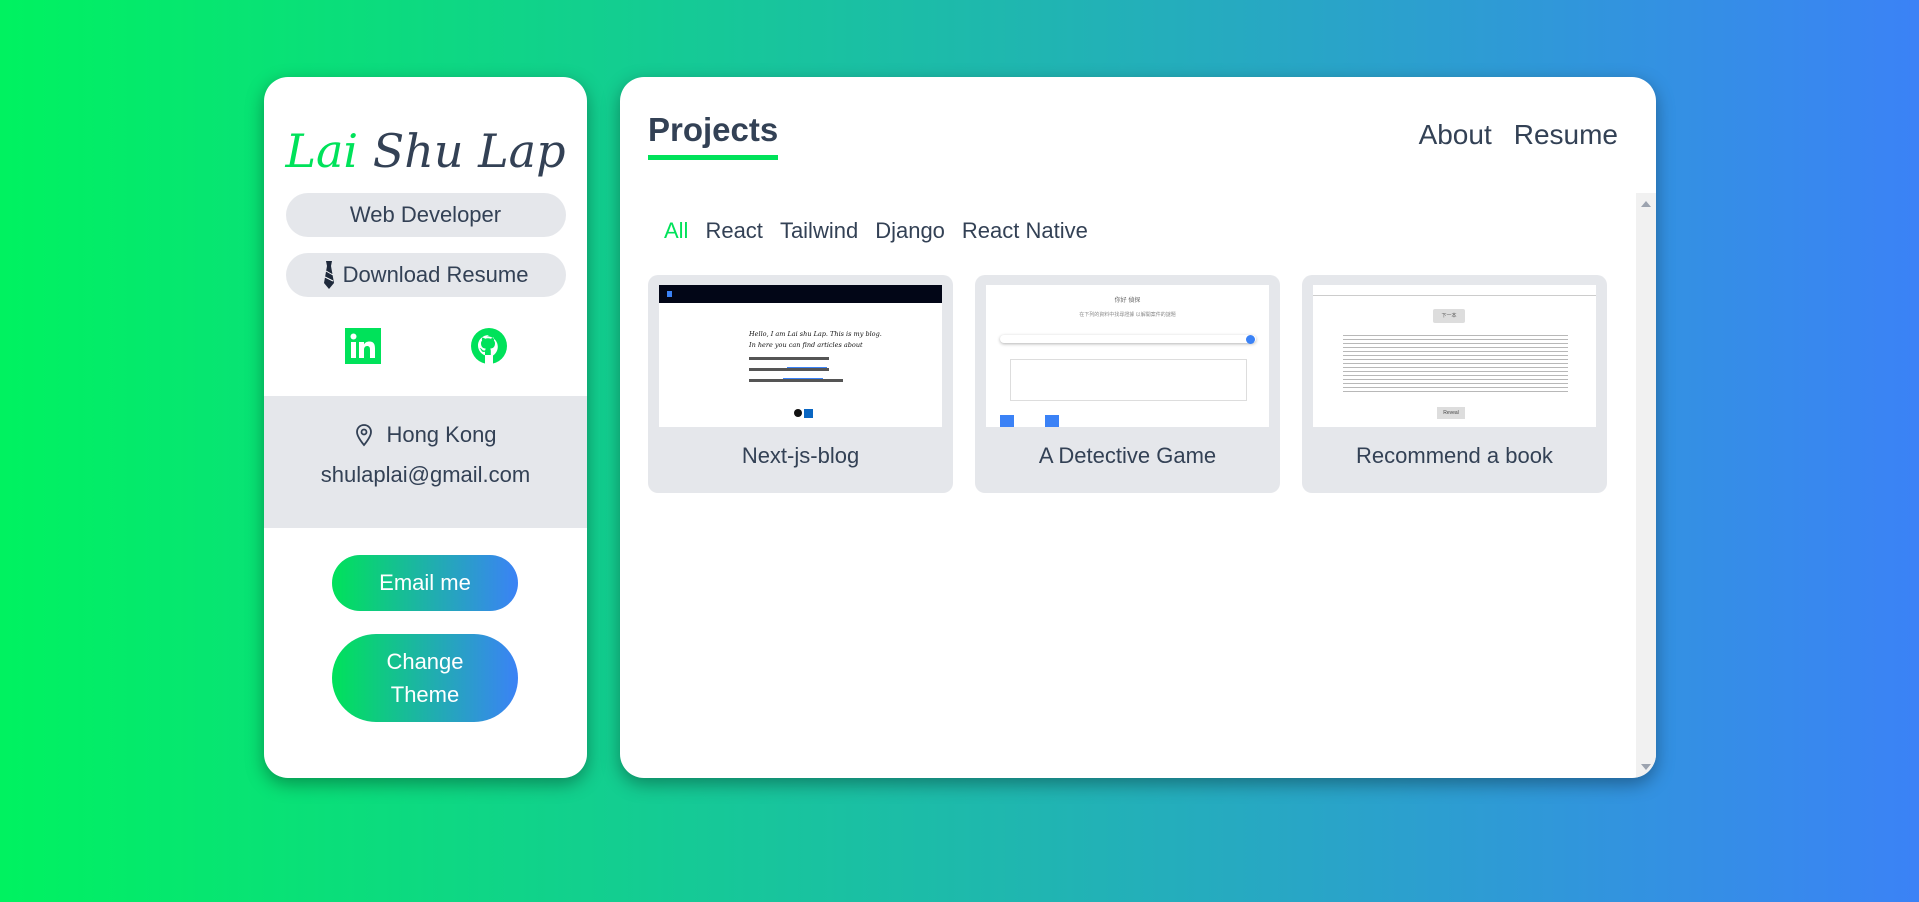  I want to click on profile-name: Lai Shu Lap, so click(425, 151).